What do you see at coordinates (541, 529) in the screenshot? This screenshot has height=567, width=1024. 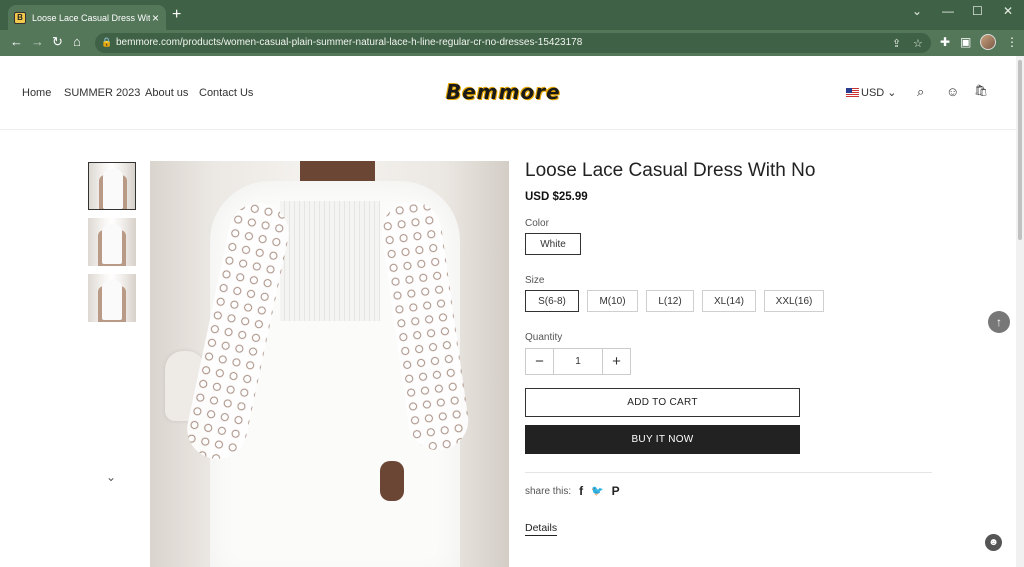 I see `details-tab: Details` at bounding box center [541, 529].